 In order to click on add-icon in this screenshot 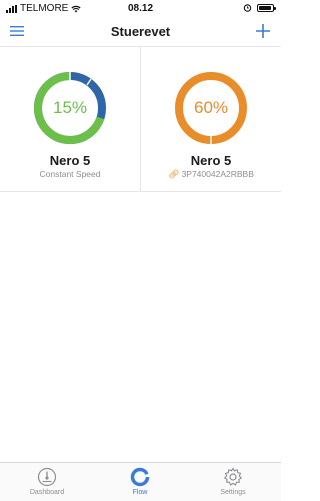, I will do `click(263, 31)`.